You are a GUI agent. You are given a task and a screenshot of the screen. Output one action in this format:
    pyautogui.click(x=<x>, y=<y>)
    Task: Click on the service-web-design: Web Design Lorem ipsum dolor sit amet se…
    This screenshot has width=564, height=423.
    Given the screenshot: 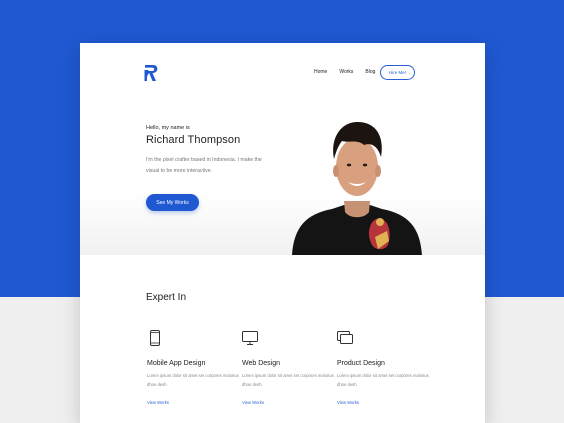 What is the action you would take?
    pyautogui.click(x=288, y=367)
    